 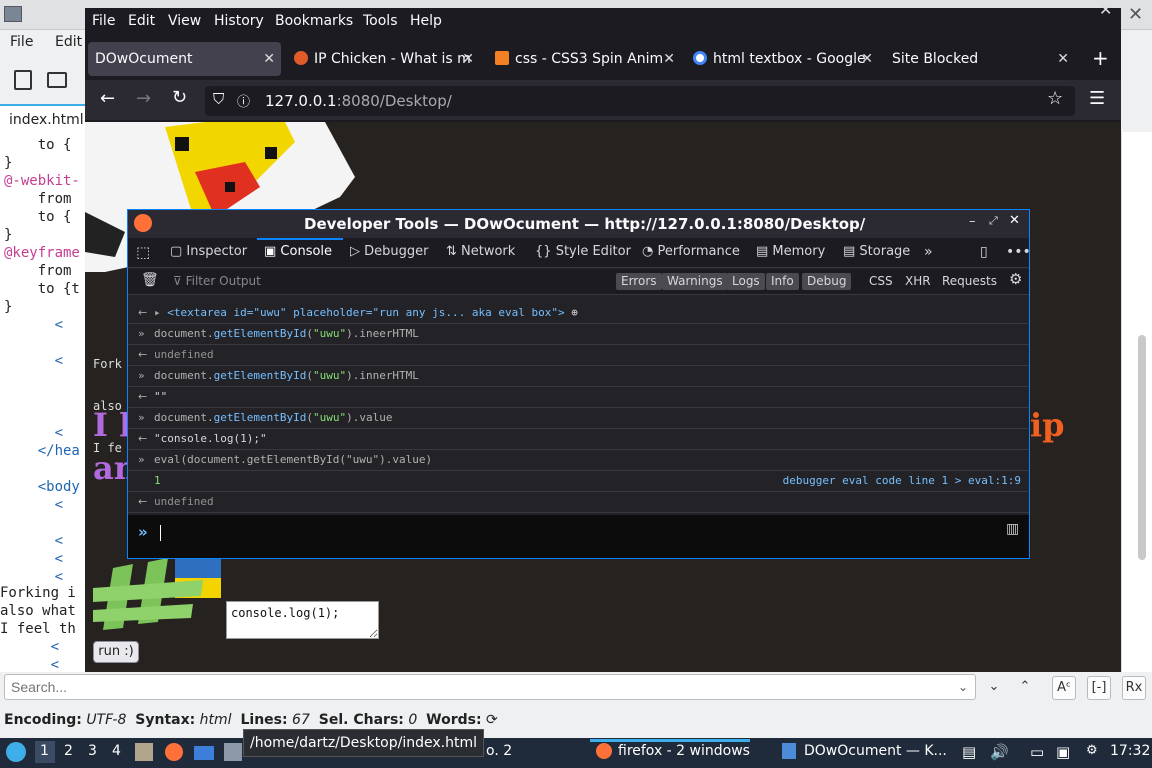 I want to click on element-picker-icon: ⬚, so click(x=143, y=252).